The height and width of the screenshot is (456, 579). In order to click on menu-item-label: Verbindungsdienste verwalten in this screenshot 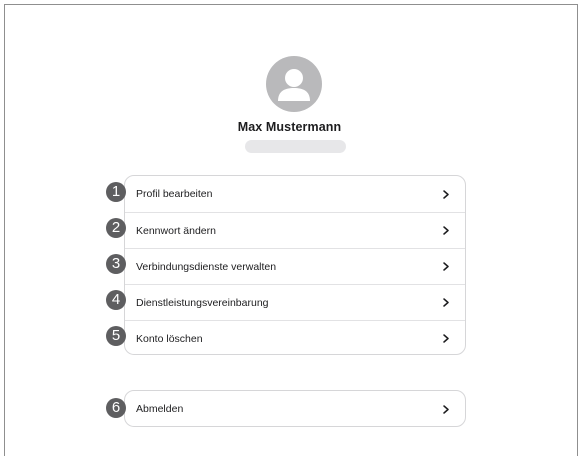, I will do `click(206, 266)`.